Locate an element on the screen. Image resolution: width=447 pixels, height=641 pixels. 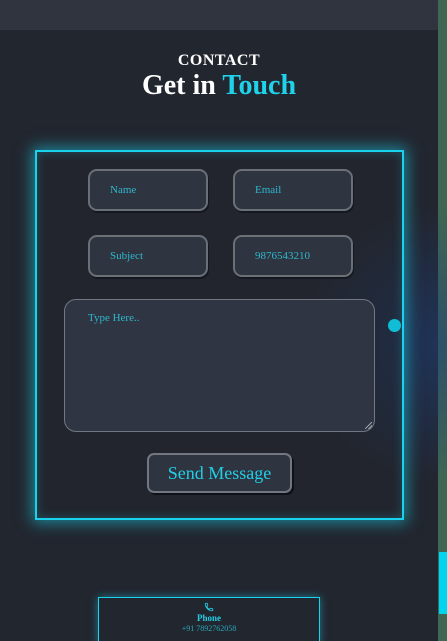
resize-handle-icon is located at coordinates (368, 425).